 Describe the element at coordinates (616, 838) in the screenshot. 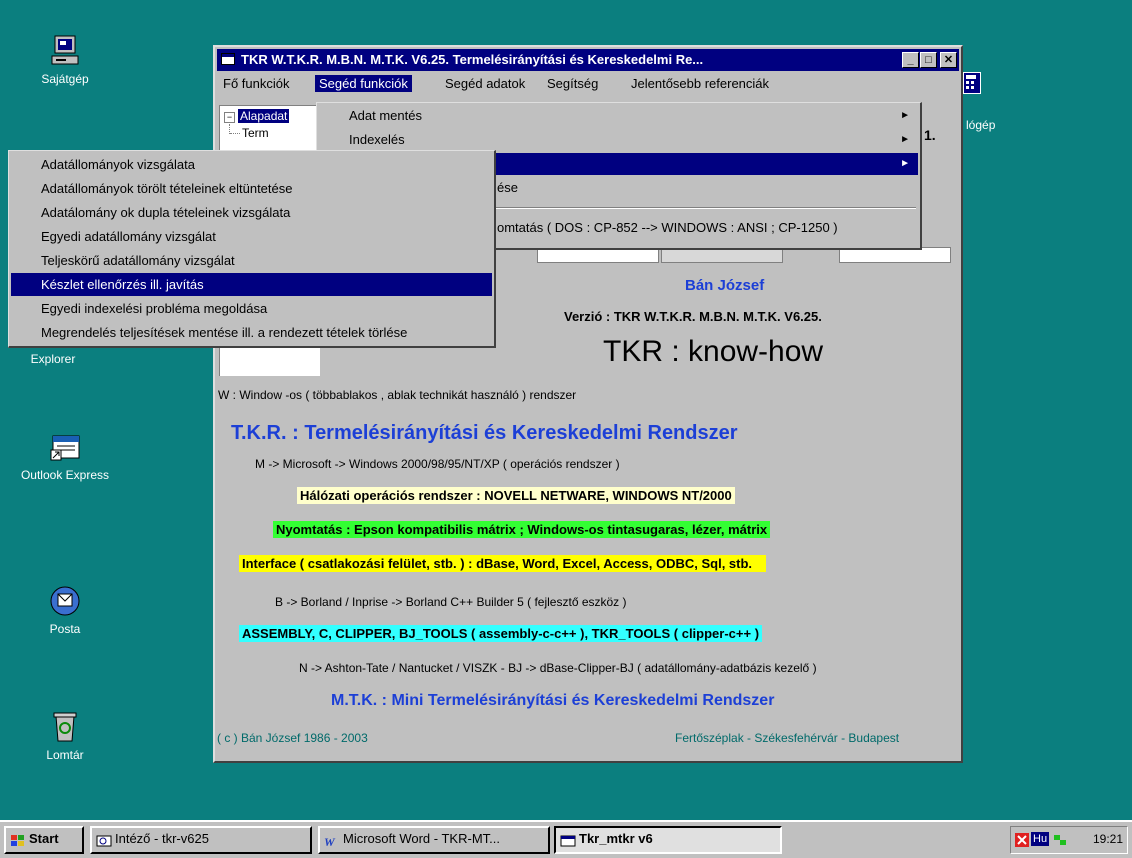

I see `task-label: Tkr_mtkr v6` at that location.